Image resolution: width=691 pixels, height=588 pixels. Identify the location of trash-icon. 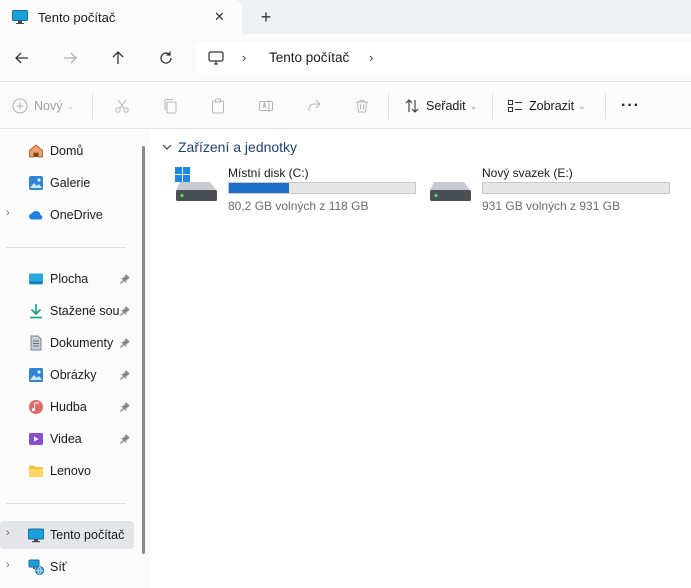
(362, 106).